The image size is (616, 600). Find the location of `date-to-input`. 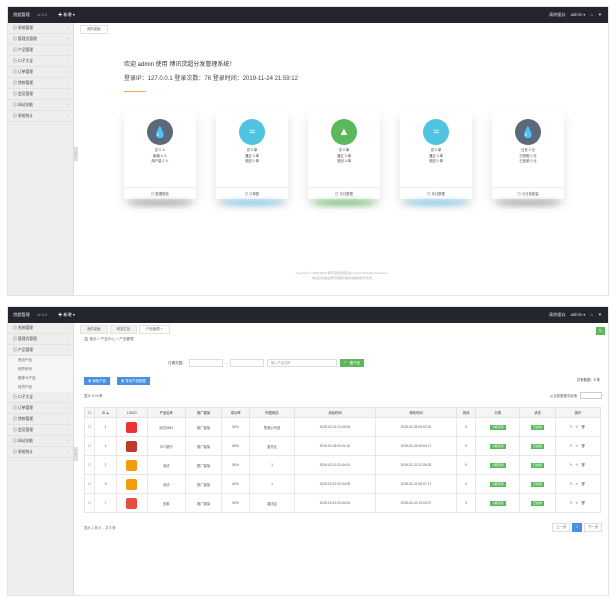

date-to-input is located at coordinates (247, 363).